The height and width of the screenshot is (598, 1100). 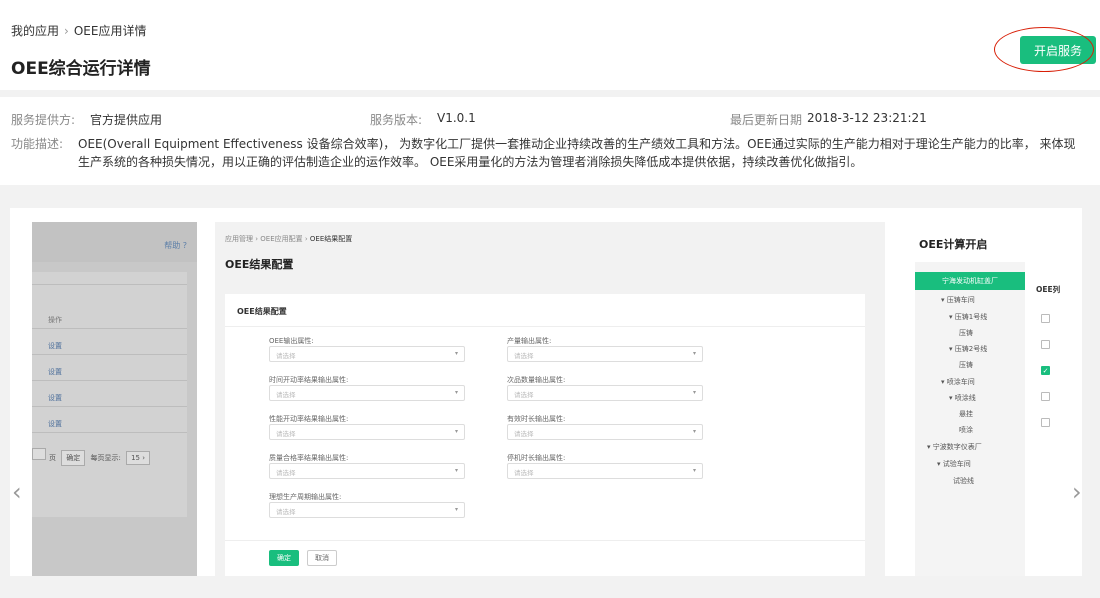 I want to click on per-page-select: 15 ›, so click(x=138, y=458).